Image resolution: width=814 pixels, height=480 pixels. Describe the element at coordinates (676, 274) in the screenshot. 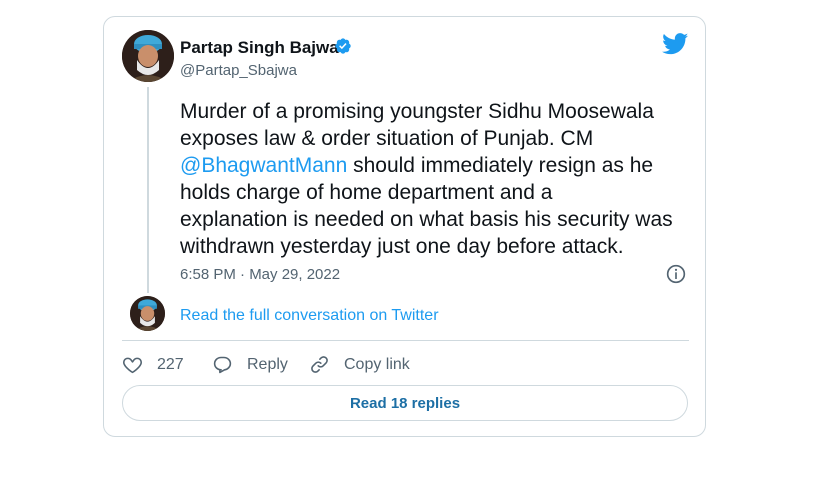

I see `info-icon` at that location.